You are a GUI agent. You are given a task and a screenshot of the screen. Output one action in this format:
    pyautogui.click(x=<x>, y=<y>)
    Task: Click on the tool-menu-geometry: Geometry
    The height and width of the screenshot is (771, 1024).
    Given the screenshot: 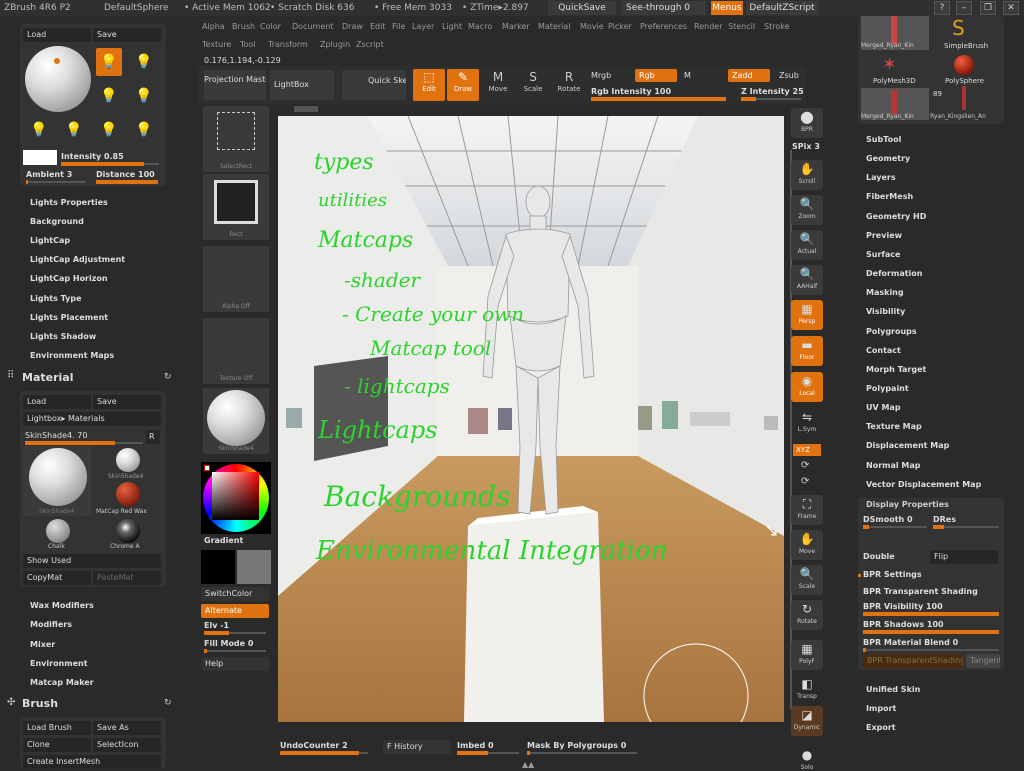 What is the action you would take?
    pyautogui.click(x=888, y=158)
    